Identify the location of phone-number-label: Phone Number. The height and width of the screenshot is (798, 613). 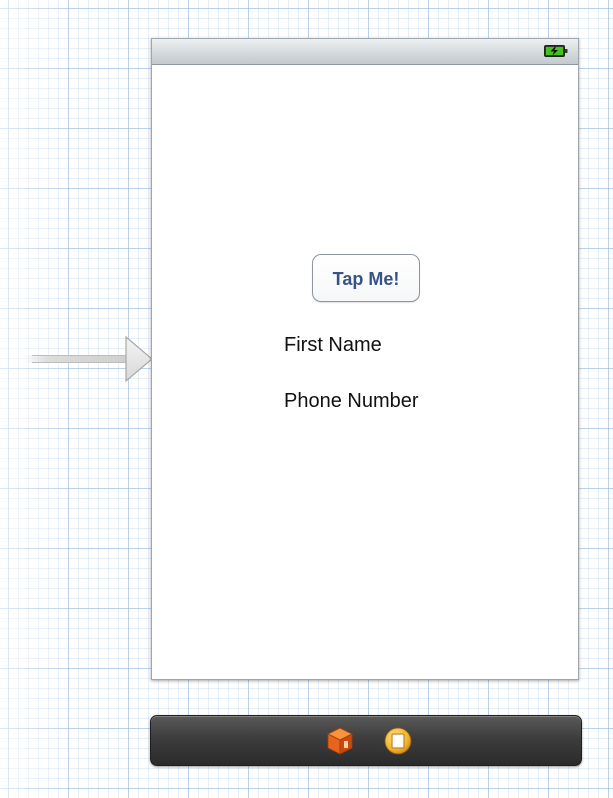
(351, 401).